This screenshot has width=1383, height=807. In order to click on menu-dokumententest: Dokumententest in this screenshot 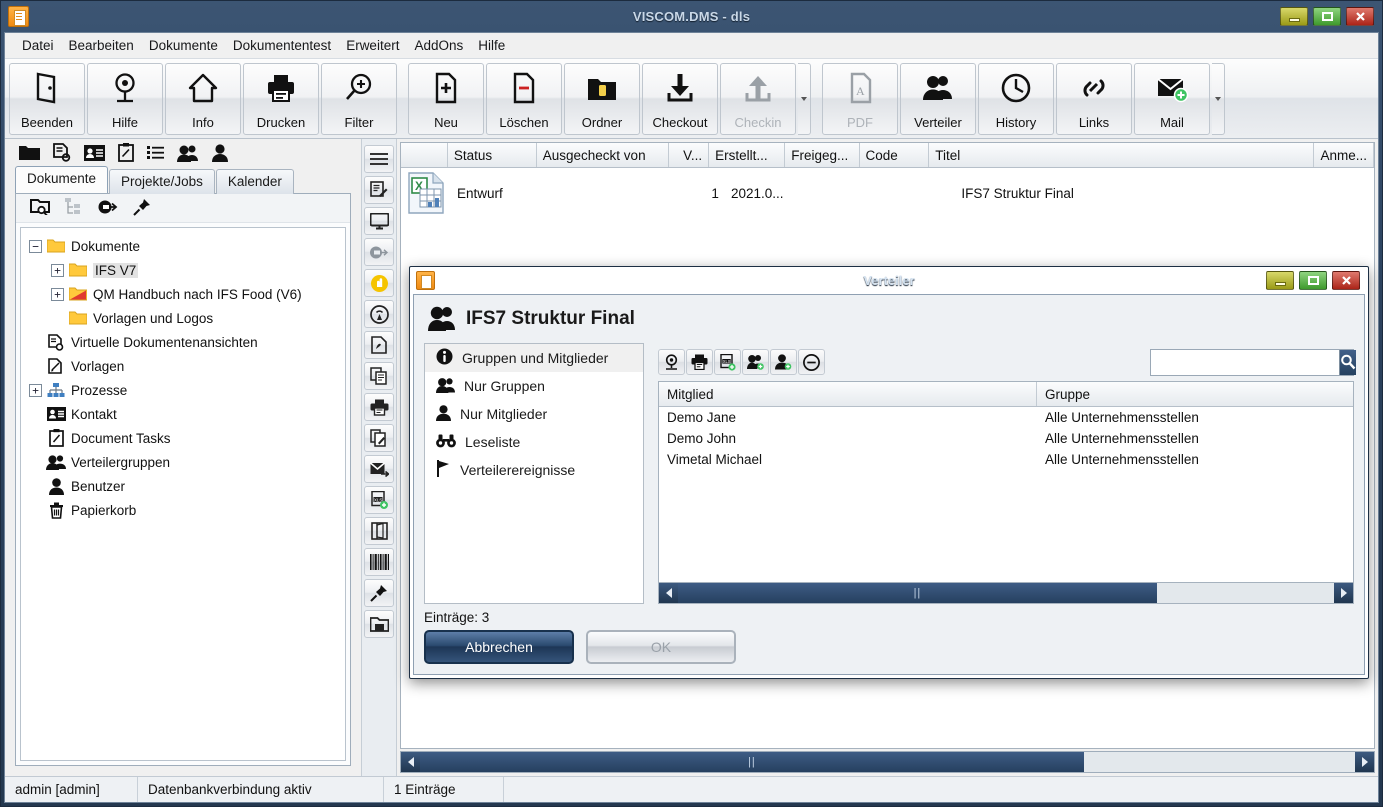, I will do `click(282, 45)`.